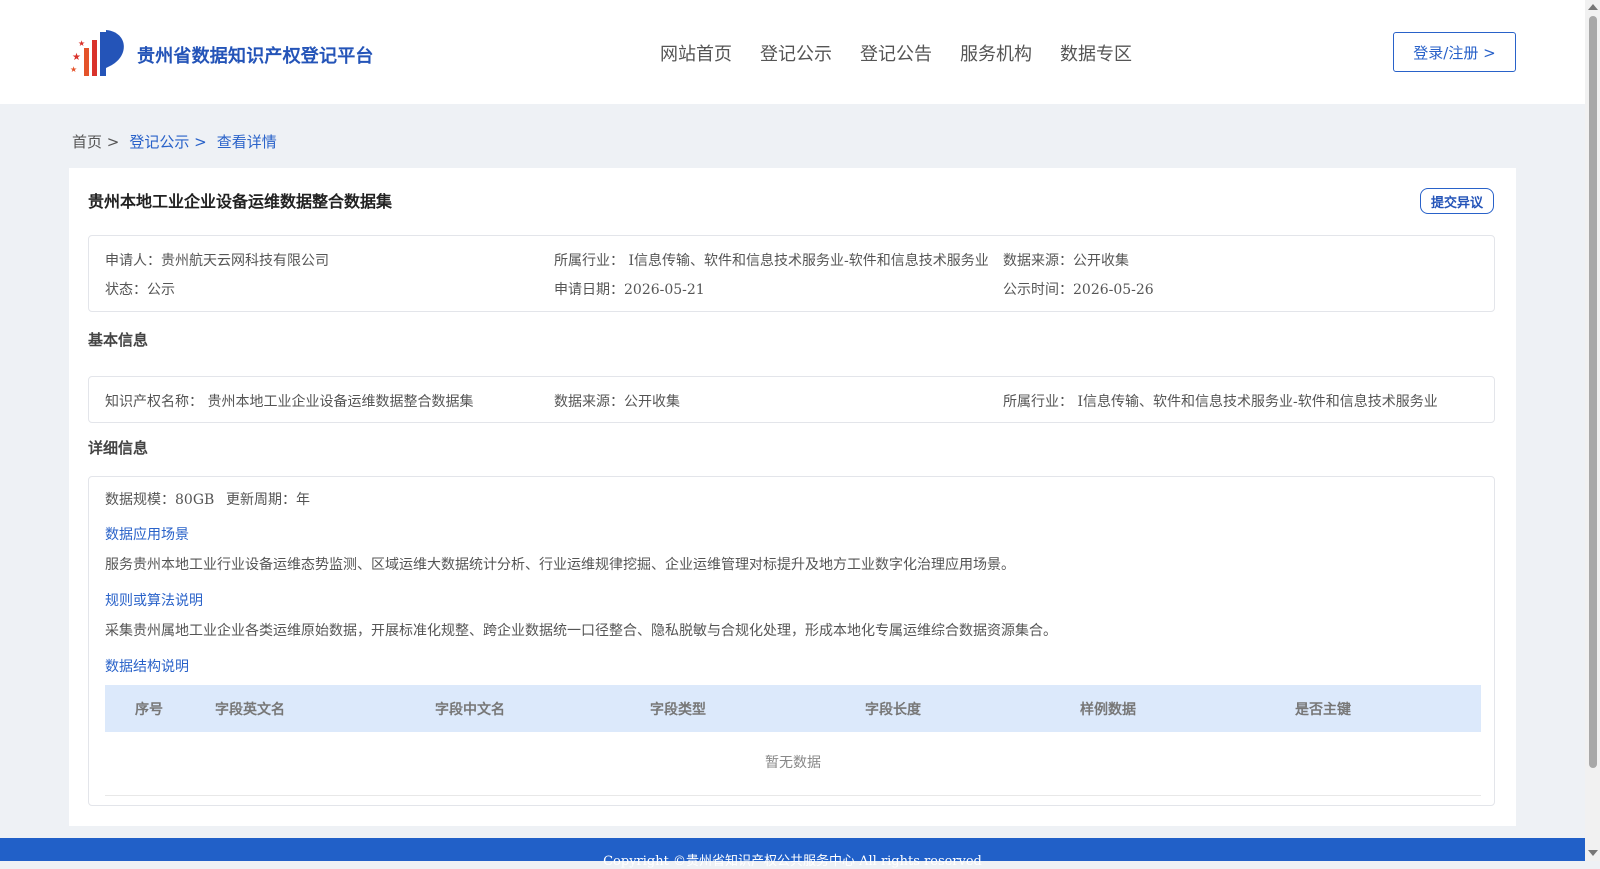  Describe the element at coordinates (289, 402) in the screenshot. I see `ip-name-field: 知识产权名称： 贵州本地工业企业设备运维数据整合数据集` at that location.